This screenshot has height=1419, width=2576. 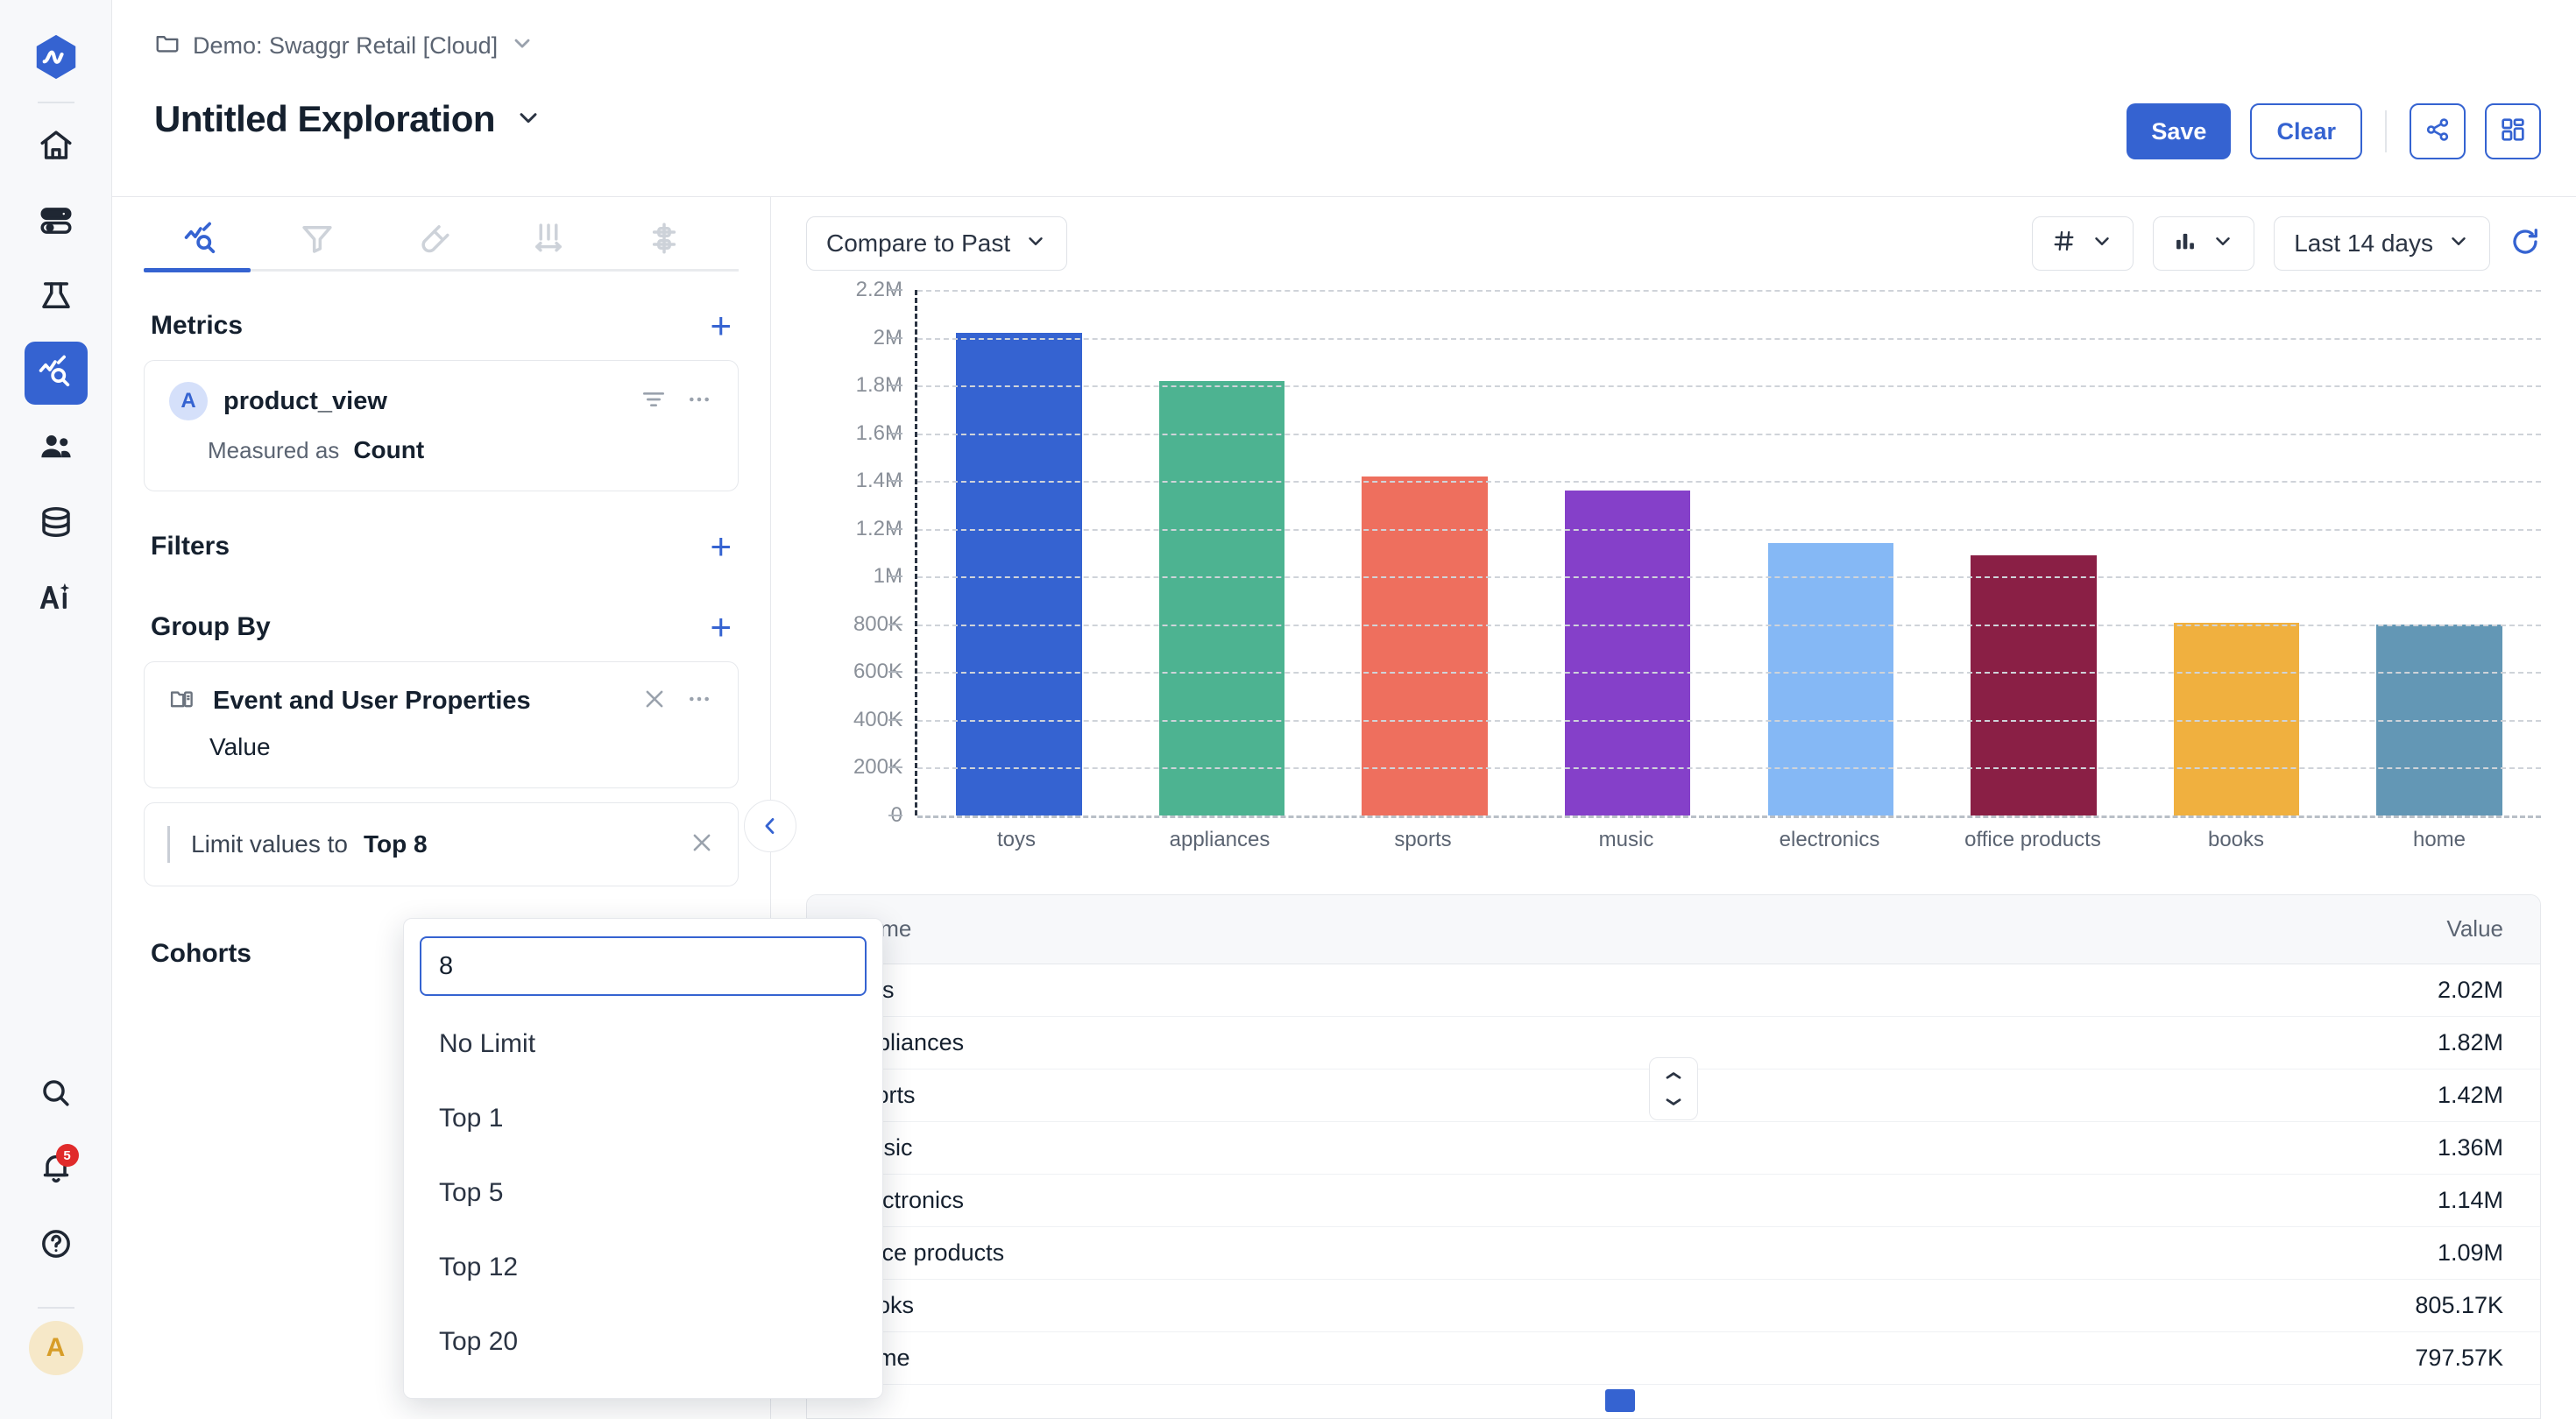 What do you see at coordinates (1240, 1148) in the screenshot?
I see `table-cell-name: music` at bounding box center [1240, 1148].